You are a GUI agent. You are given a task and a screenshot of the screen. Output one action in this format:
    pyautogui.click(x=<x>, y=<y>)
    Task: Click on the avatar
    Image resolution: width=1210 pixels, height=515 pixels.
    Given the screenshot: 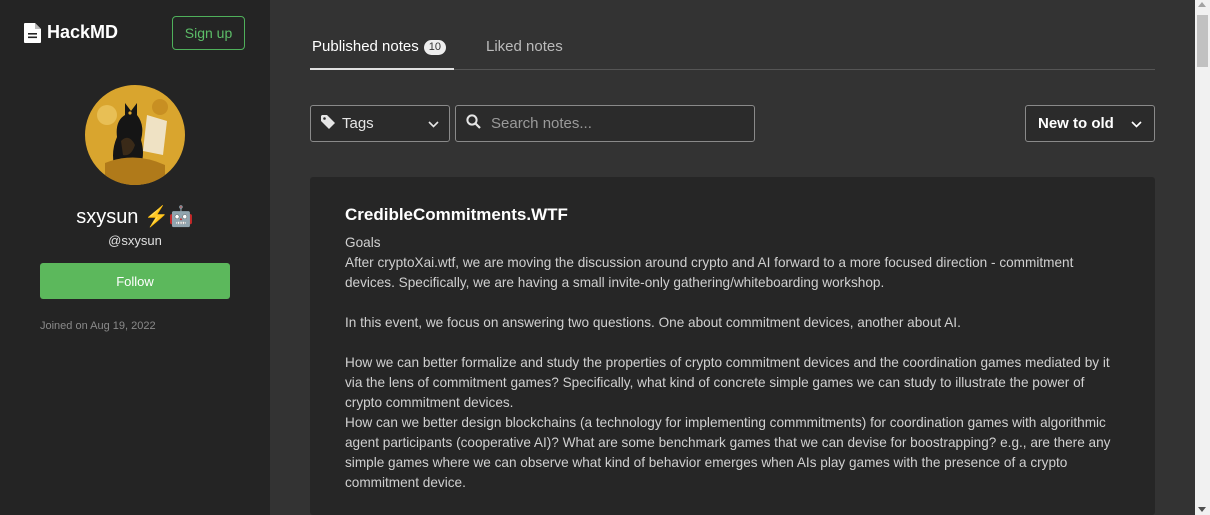 What is the action you would take?
    pyautogui.click(x=135, y=135)
    